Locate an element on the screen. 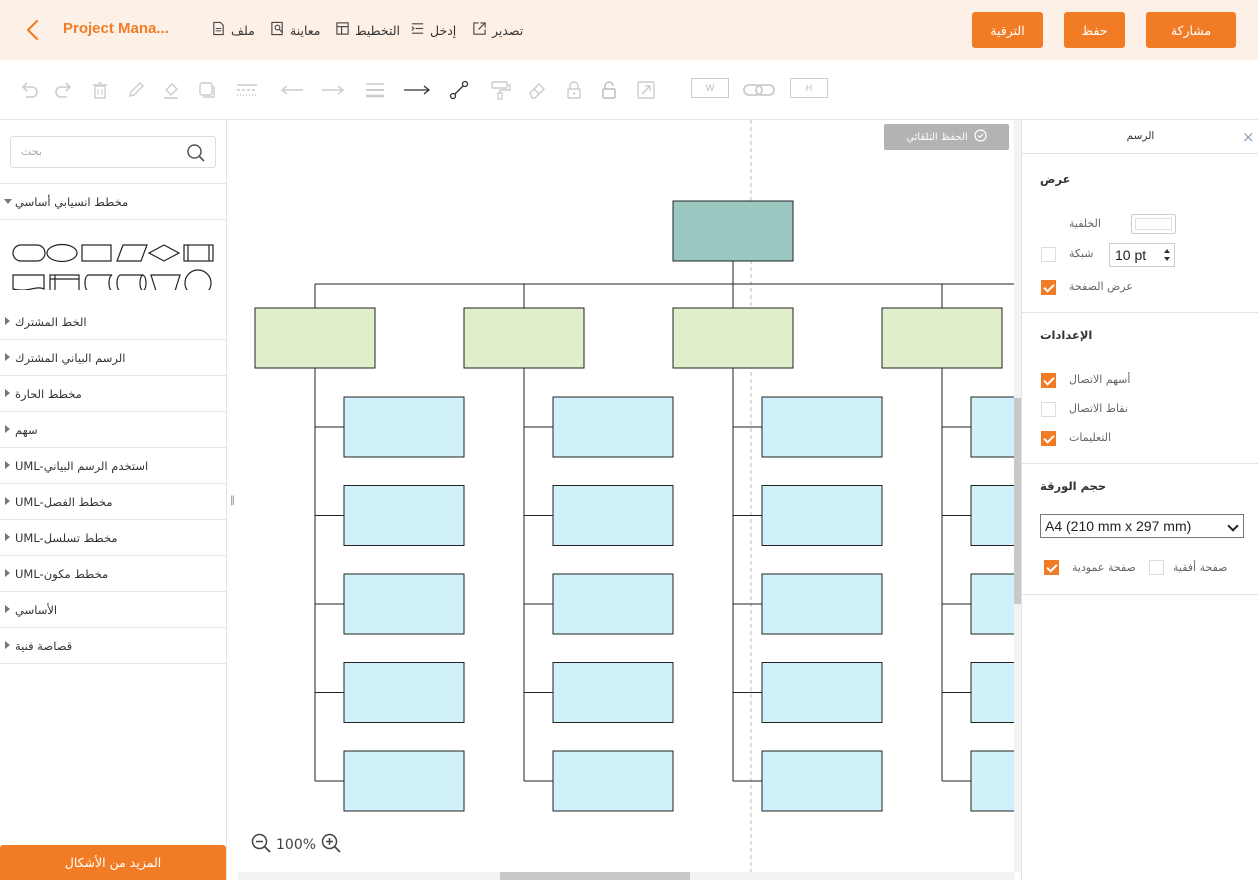 Image resolution: width=1258 pixels, height=880 pixels. waypoint-icon is located at coordinates (459, 90).